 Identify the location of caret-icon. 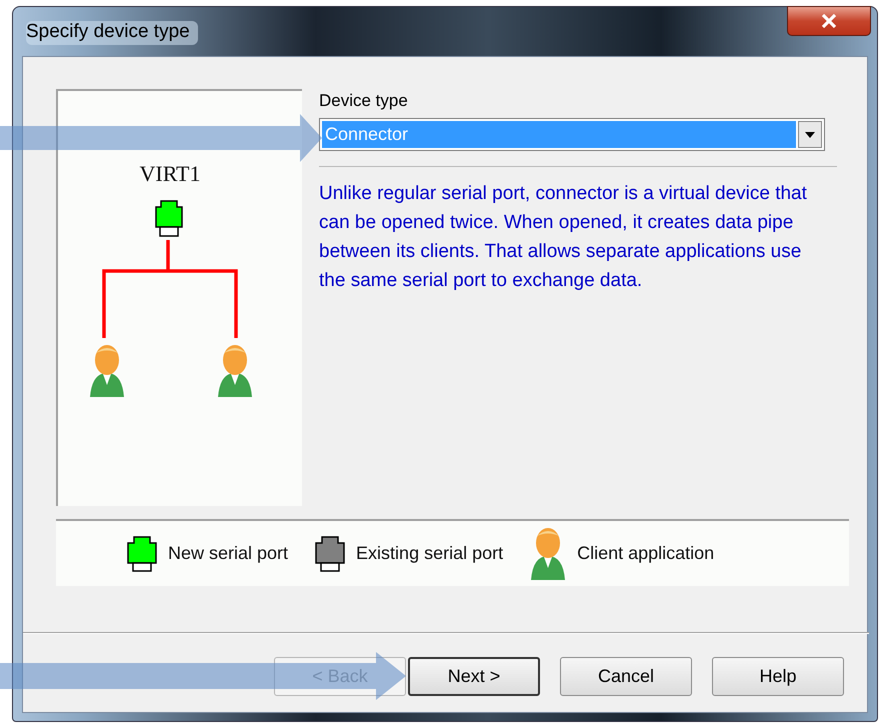
(810, 135).